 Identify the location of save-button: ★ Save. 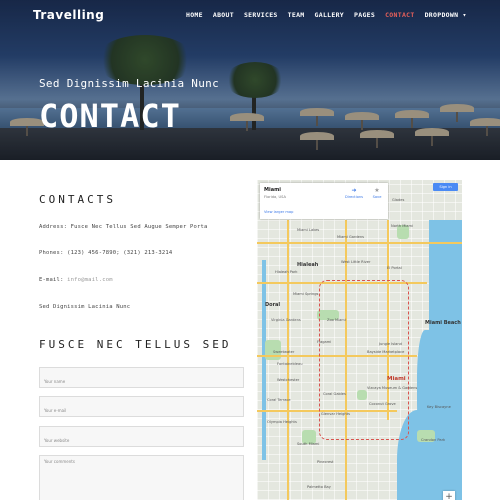
(377, 193).